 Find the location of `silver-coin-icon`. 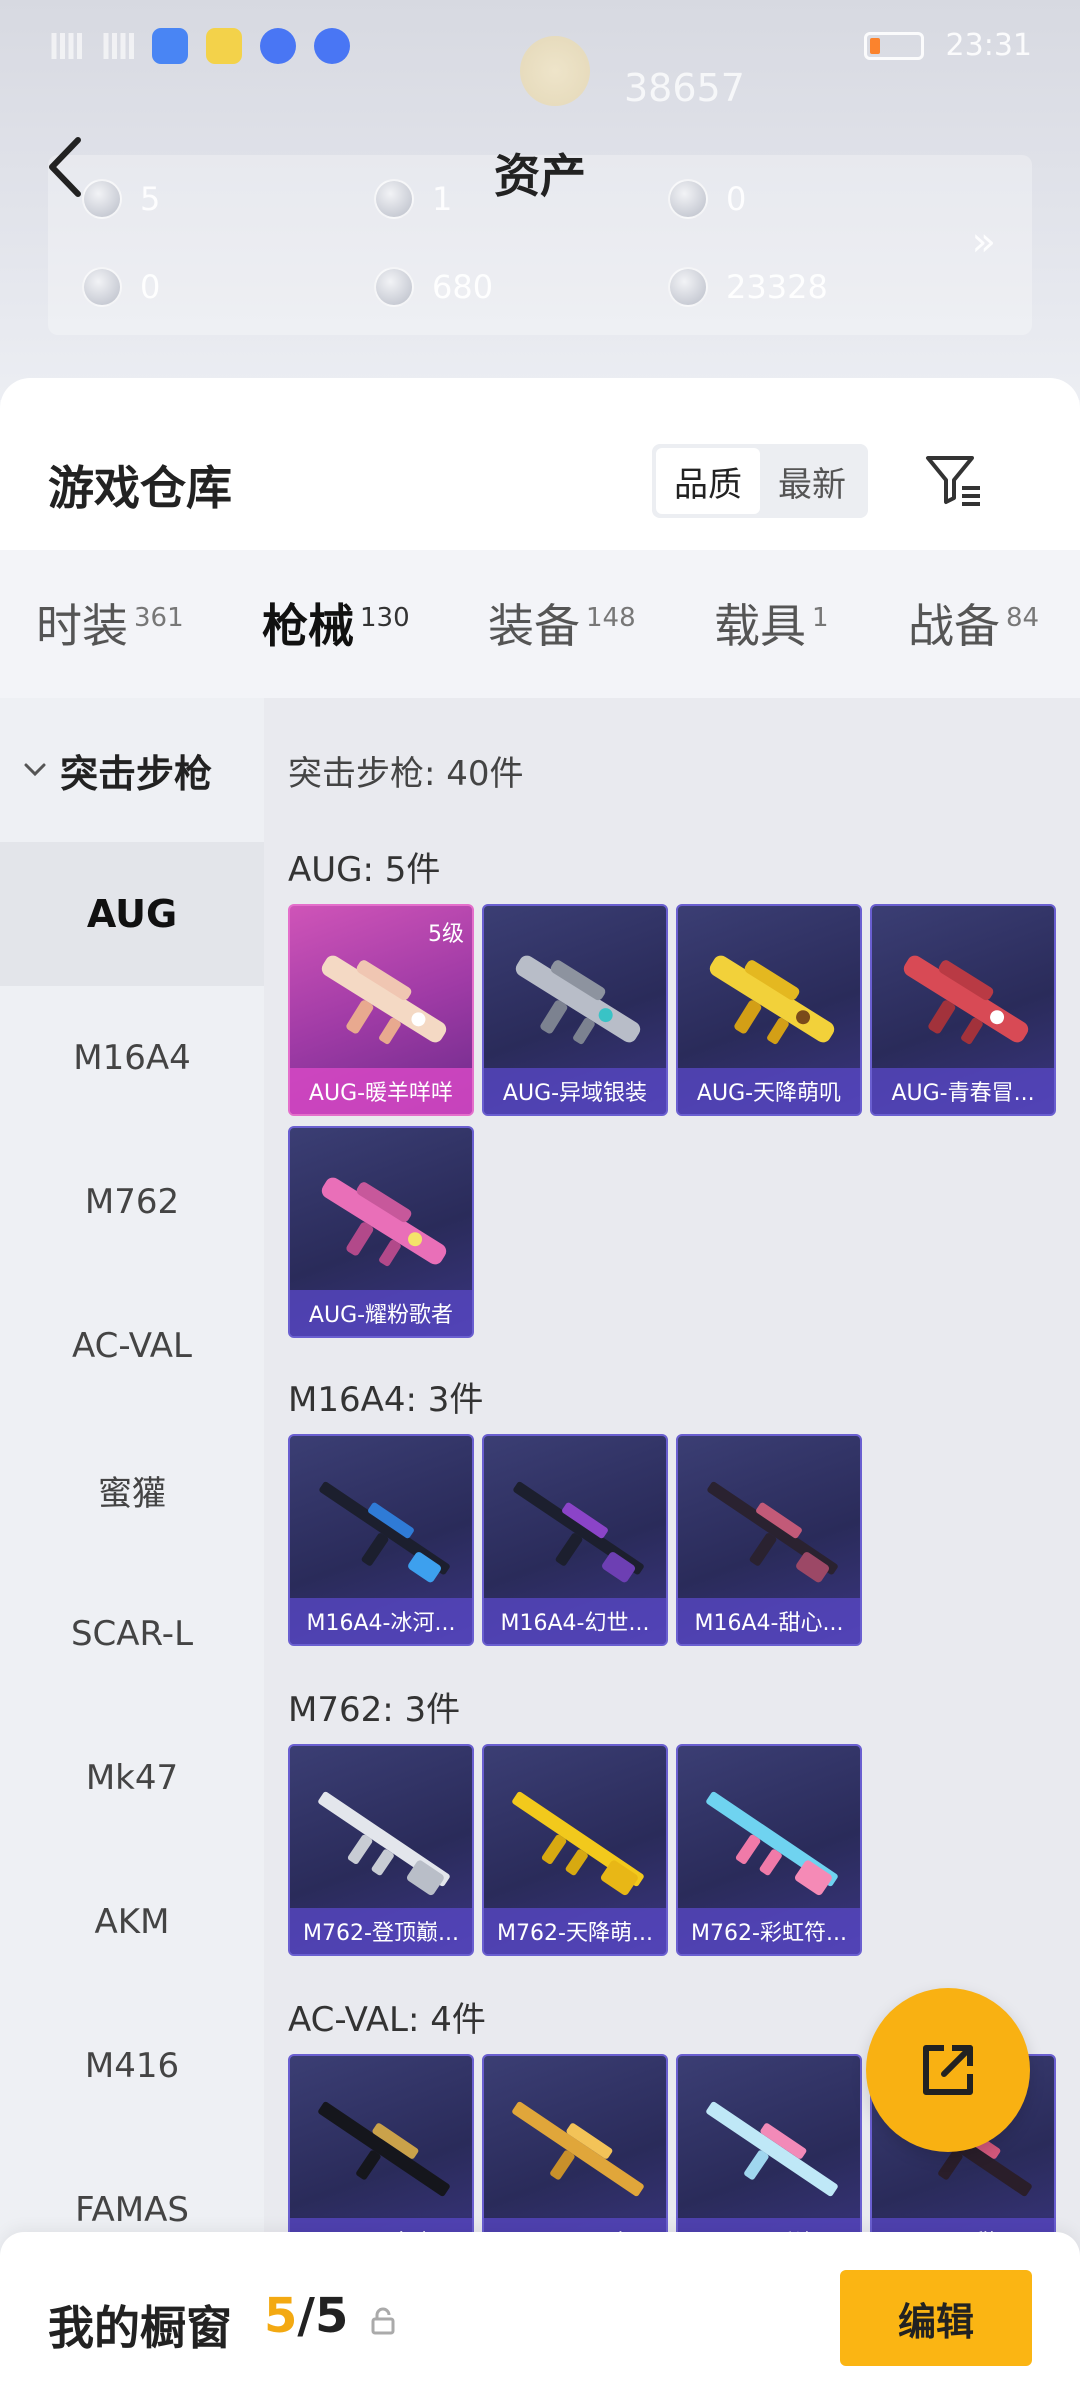

silver-coin-icon is located at coordinates (394, 287).